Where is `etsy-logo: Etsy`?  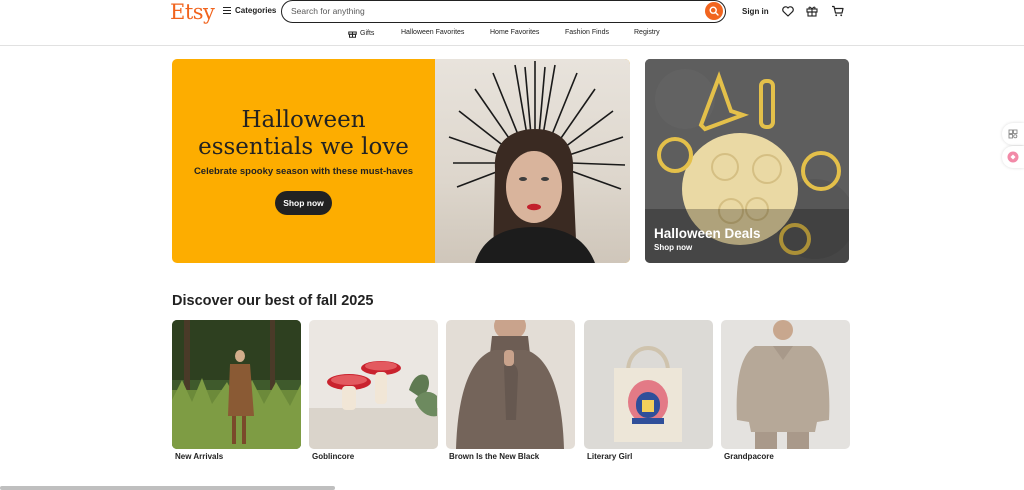 etsy-logo: Etsy is located at coordinates (192, 12).